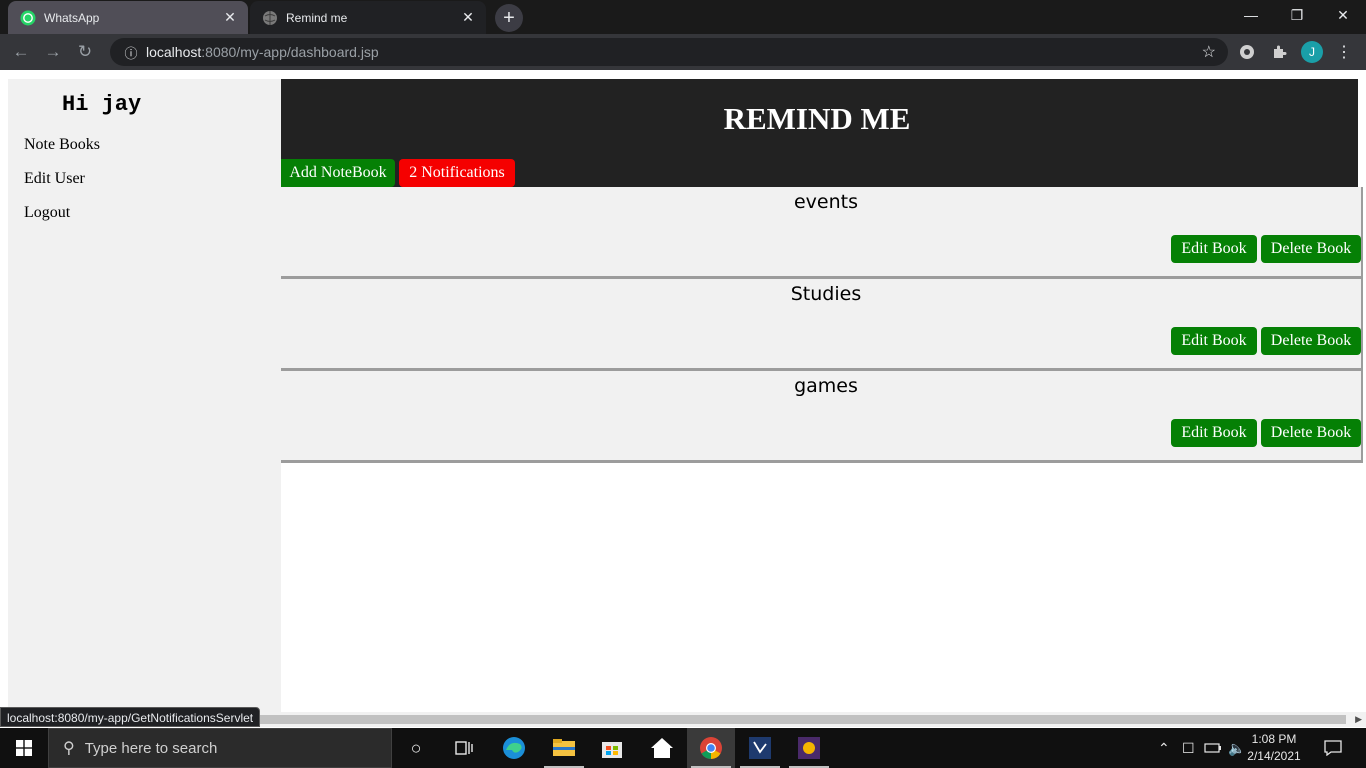 This screenshot has width=1366, height=768. I want to click on edge-icon, so click(514, 748).